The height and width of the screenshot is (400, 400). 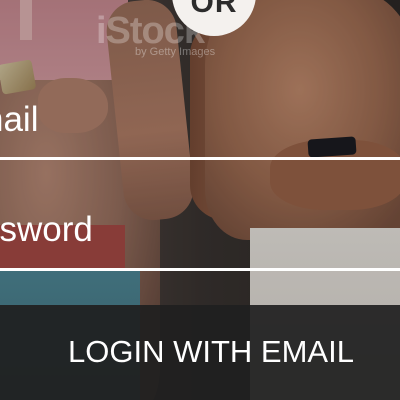 I want to click on watermark-credit: by Getty Images, so click(x=175, y=52).